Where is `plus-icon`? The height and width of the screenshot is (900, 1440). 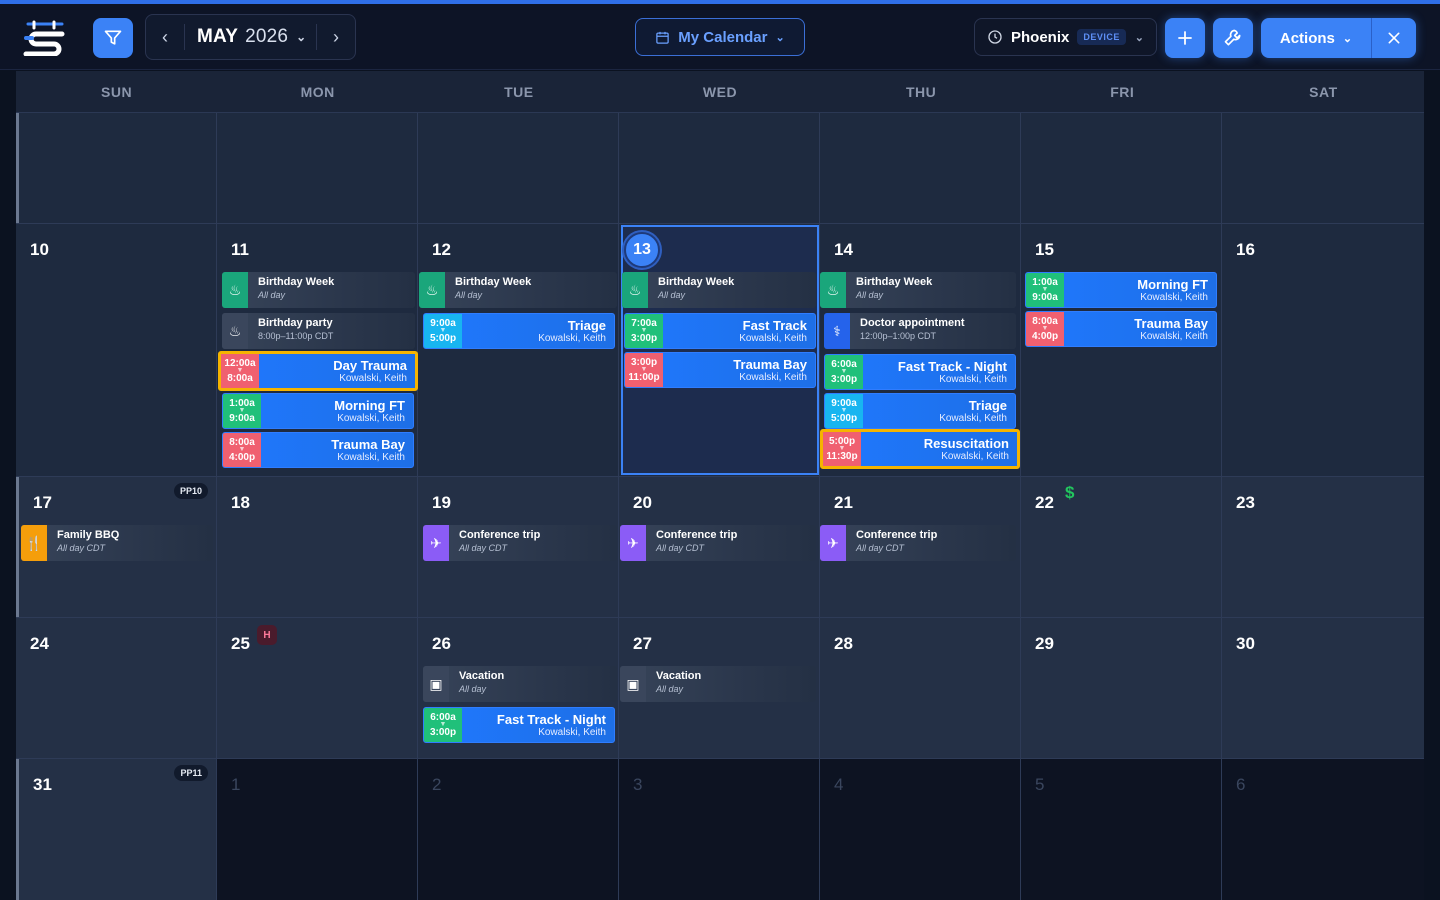
plus-icon is located at coordinates (1185, 38).